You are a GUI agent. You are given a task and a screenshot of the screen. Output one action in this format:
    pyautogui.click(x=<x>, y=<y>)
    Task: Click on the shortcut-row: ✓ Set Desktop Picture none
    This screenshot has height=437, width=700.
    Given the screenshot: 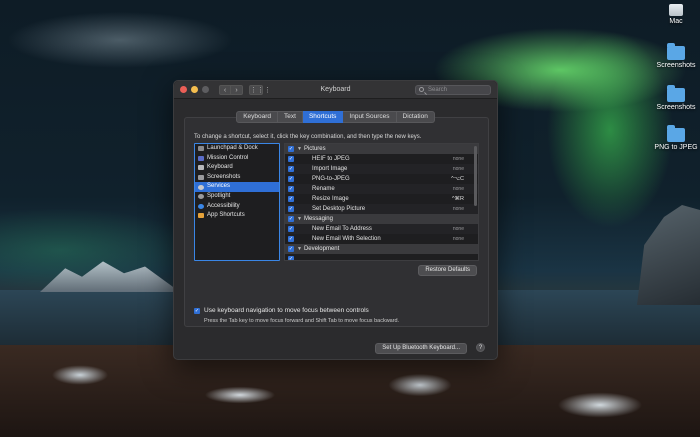 What is the action you would take?
    pyautogui.click(x=381, y=209)
    